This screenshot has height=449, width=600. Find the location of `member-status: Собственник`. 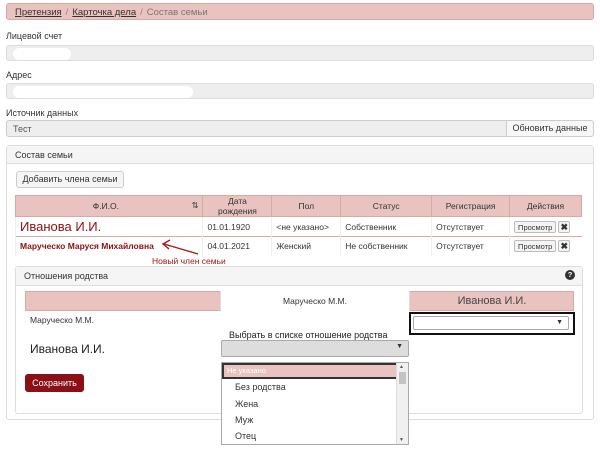

member-status: Собственник is located at coordinates (386, 226).